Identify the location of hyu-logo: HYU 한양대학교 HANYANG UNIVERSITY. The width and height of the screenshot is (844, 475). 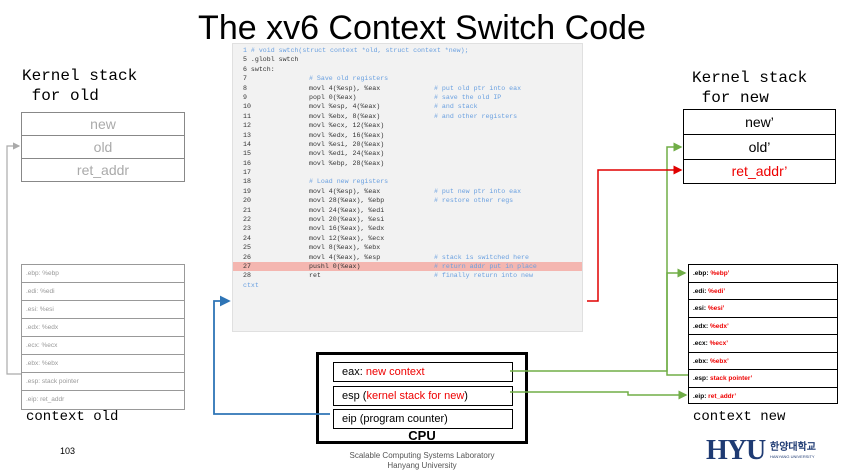
(769, 451).